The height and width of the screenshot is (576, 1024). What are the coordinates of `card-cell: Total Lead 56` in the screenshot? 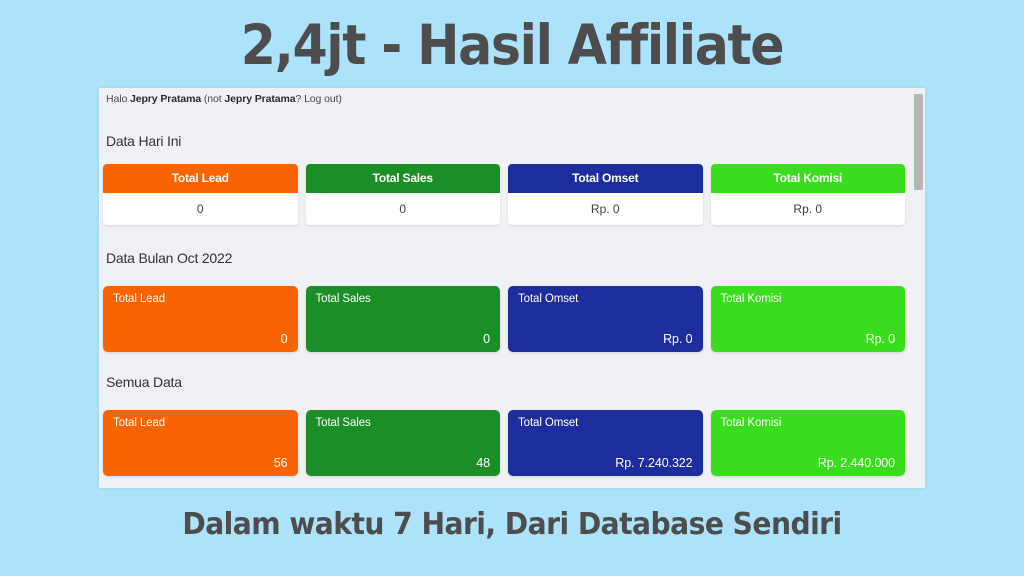 It's located at (200, 444).